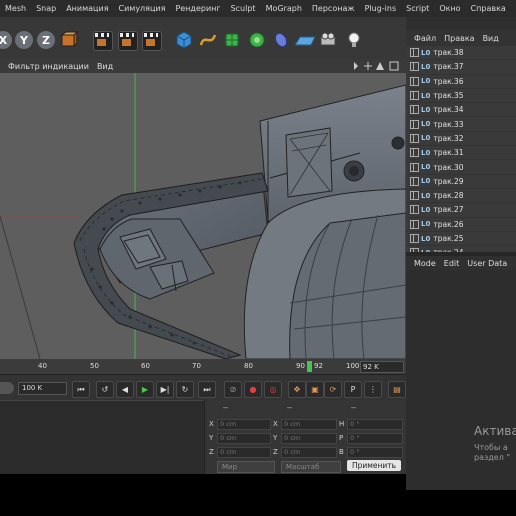 The width and height of the screenshot is (516, 516). What do you see at coordinates (102, 437) in the screenshot?
I see `material-manager` at bounding box center [102, 437].